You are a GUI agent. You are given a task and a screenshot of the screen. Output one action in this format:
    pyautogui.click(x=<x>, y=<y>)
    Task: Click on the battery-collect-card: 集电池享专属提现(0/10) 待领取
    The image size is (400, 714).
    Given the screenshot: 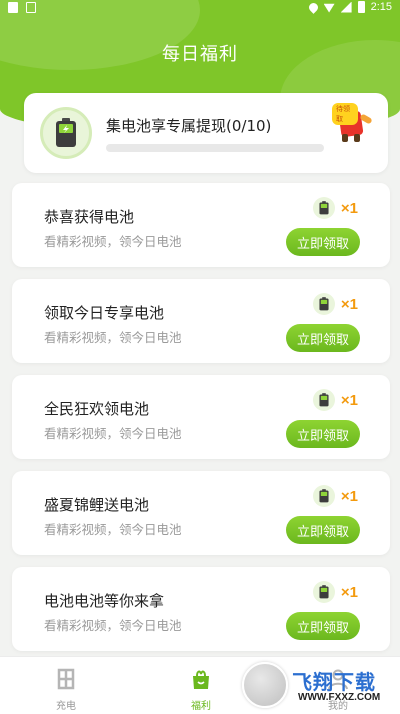 What is the action you would take?
    pyautogui.click(x=206, y=133)
    